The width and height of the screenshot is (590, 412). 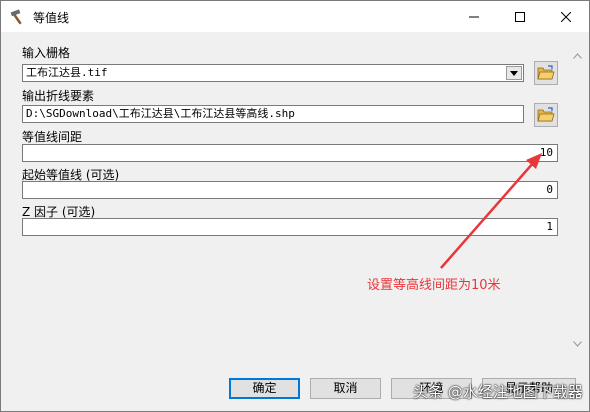 I want to click on maximize-button, so click(x=520, y=16).